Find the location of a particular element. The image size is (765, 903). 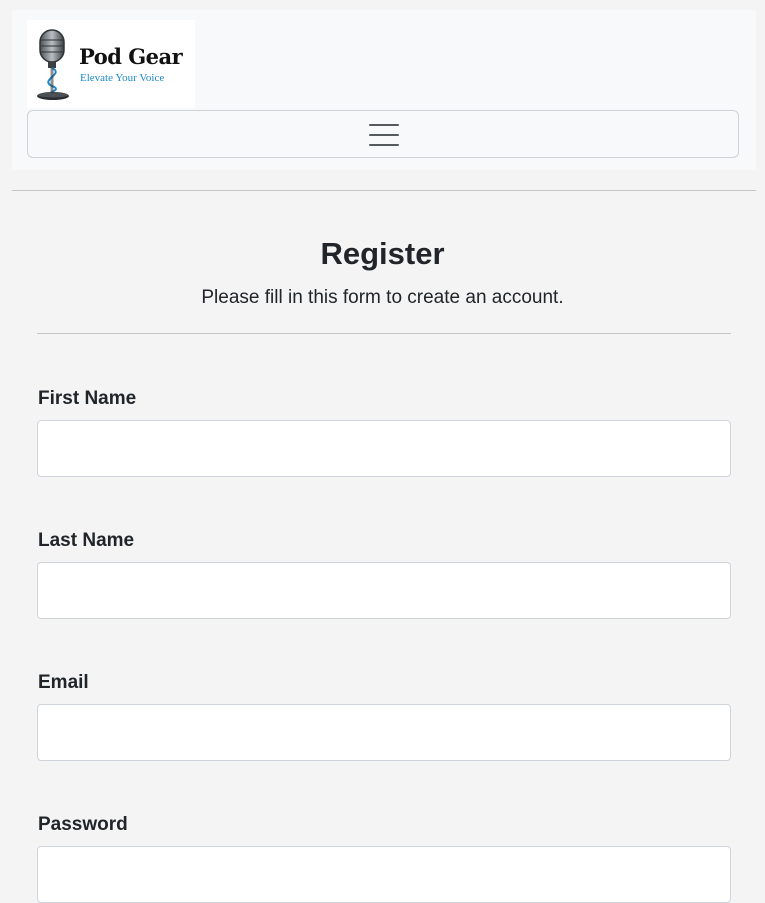

header-divider is located at coordinates (384, 190).